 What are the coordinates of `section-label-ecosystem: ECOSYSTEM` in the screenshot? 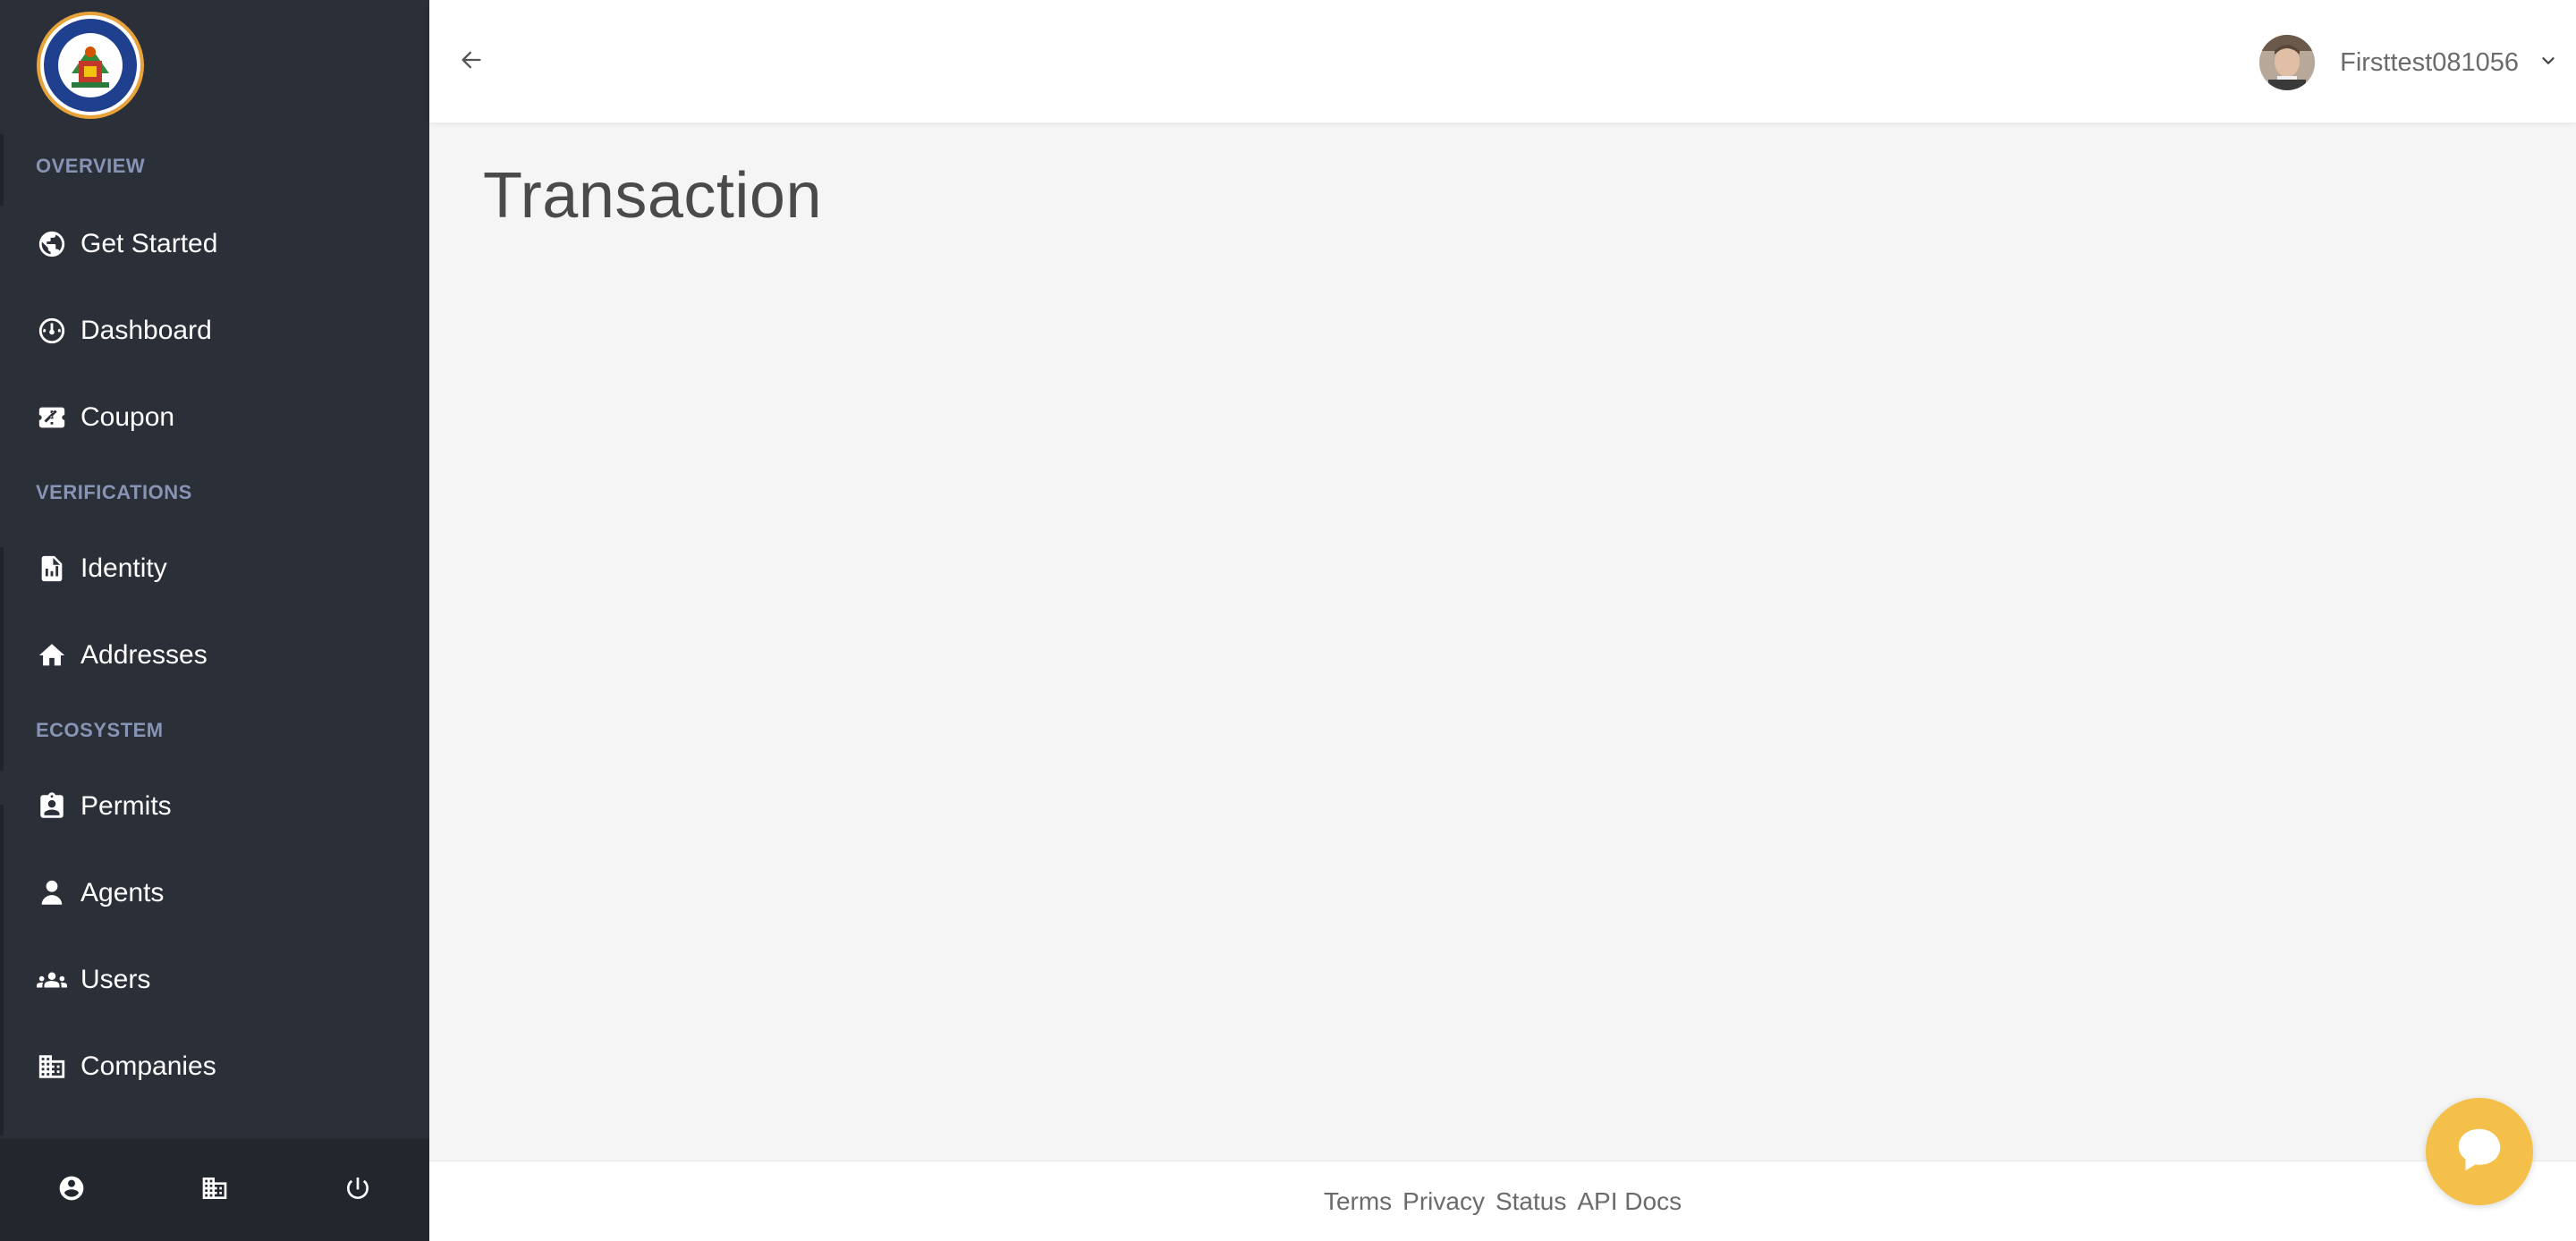 It's located at (100, 730).